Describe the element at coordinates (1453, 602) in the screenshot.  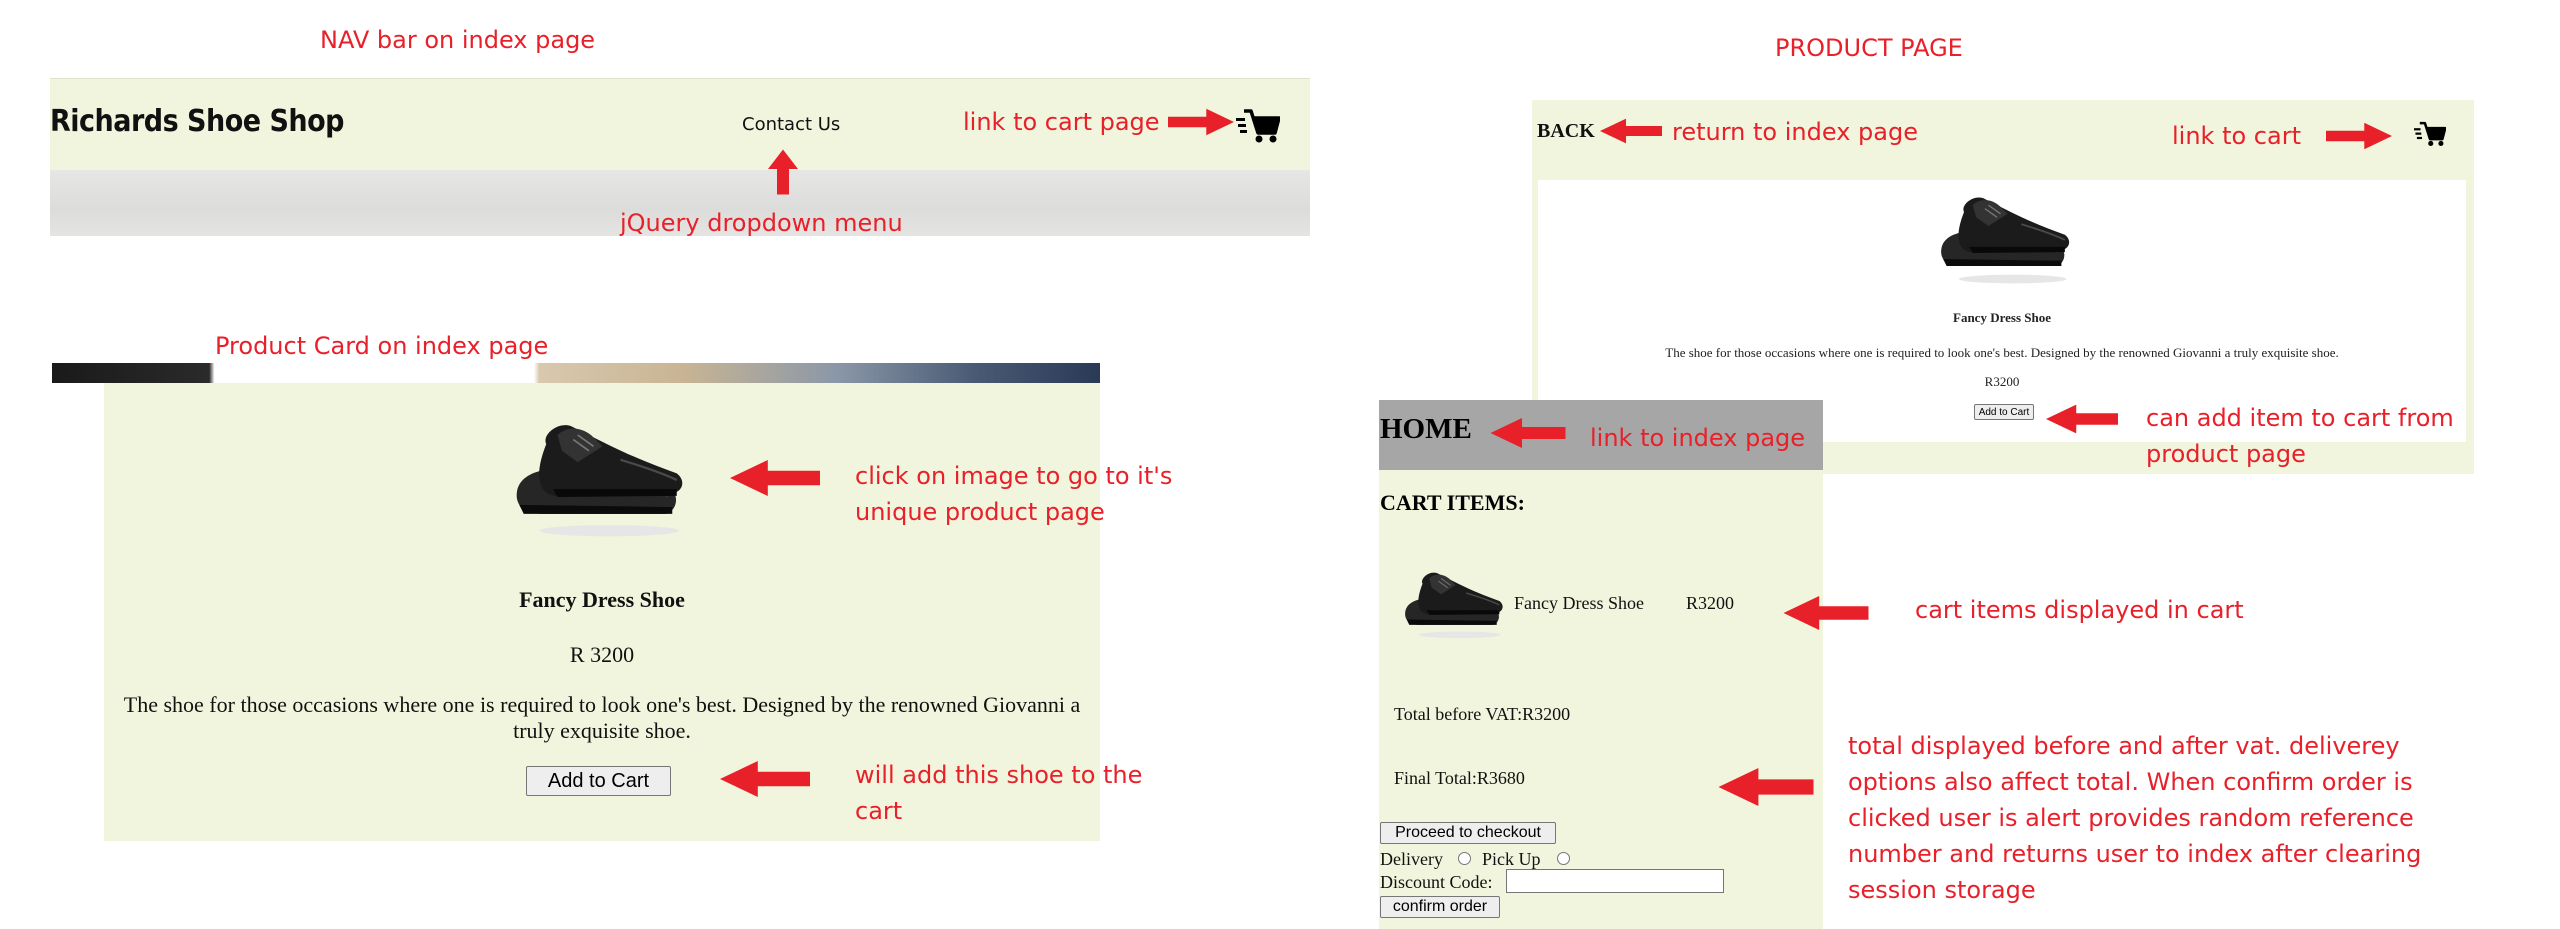
I see `cart-item-image` at that location.